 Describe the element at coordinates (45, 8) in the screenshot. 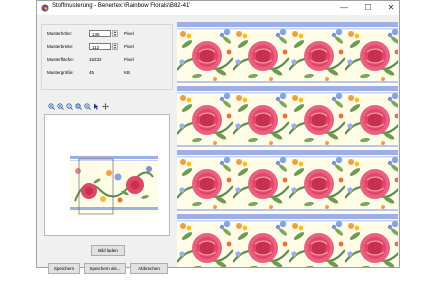

I see `app-icon` at that location.